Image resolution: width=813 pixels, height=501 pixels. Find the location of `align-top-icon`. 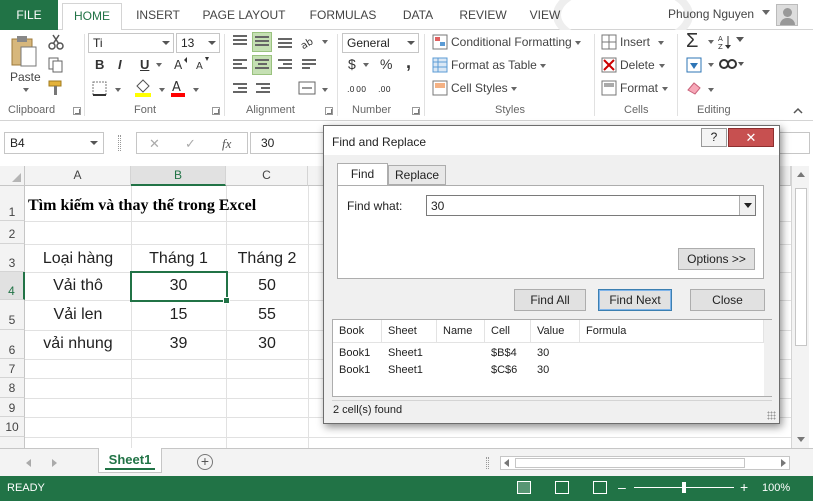

align-top-icon is located at coordinates (240, 41).